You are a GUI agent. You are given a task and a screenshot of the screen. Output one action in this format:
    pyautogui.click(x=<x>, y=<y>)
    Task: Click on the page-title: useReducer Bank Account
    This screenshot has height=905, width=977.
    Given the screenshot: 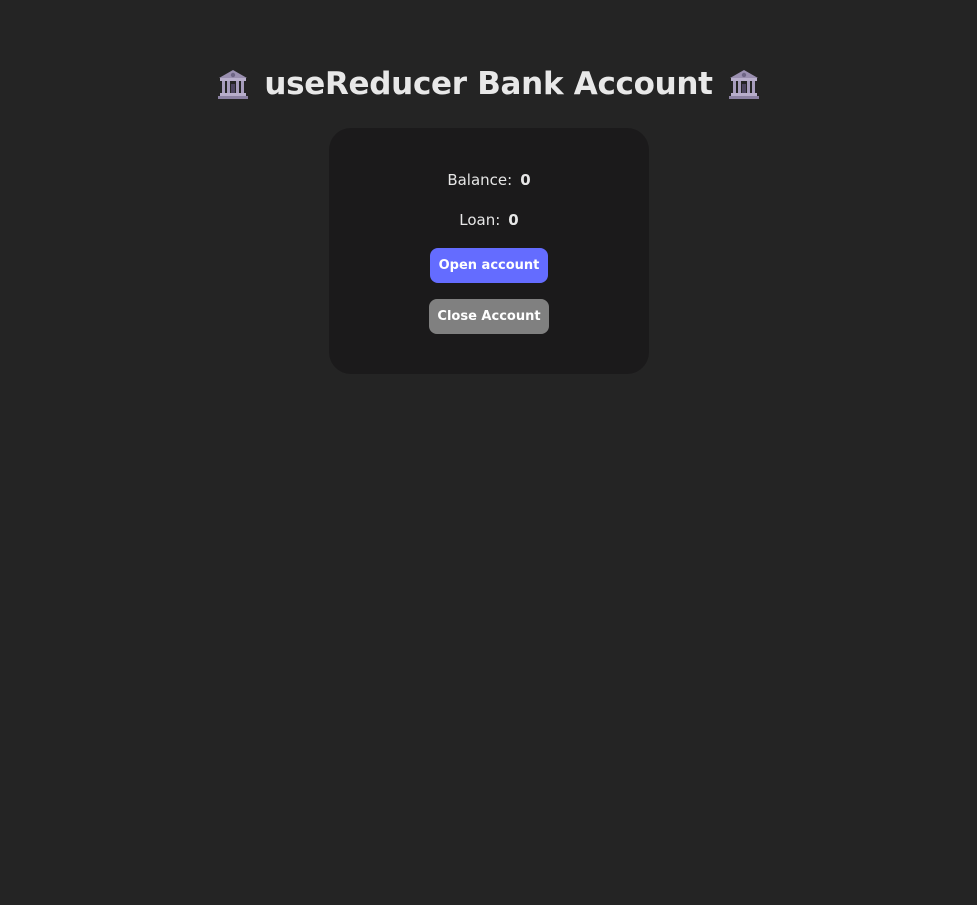 What is the action you would take?
    pyautogui.click(x=488, y=84)
    